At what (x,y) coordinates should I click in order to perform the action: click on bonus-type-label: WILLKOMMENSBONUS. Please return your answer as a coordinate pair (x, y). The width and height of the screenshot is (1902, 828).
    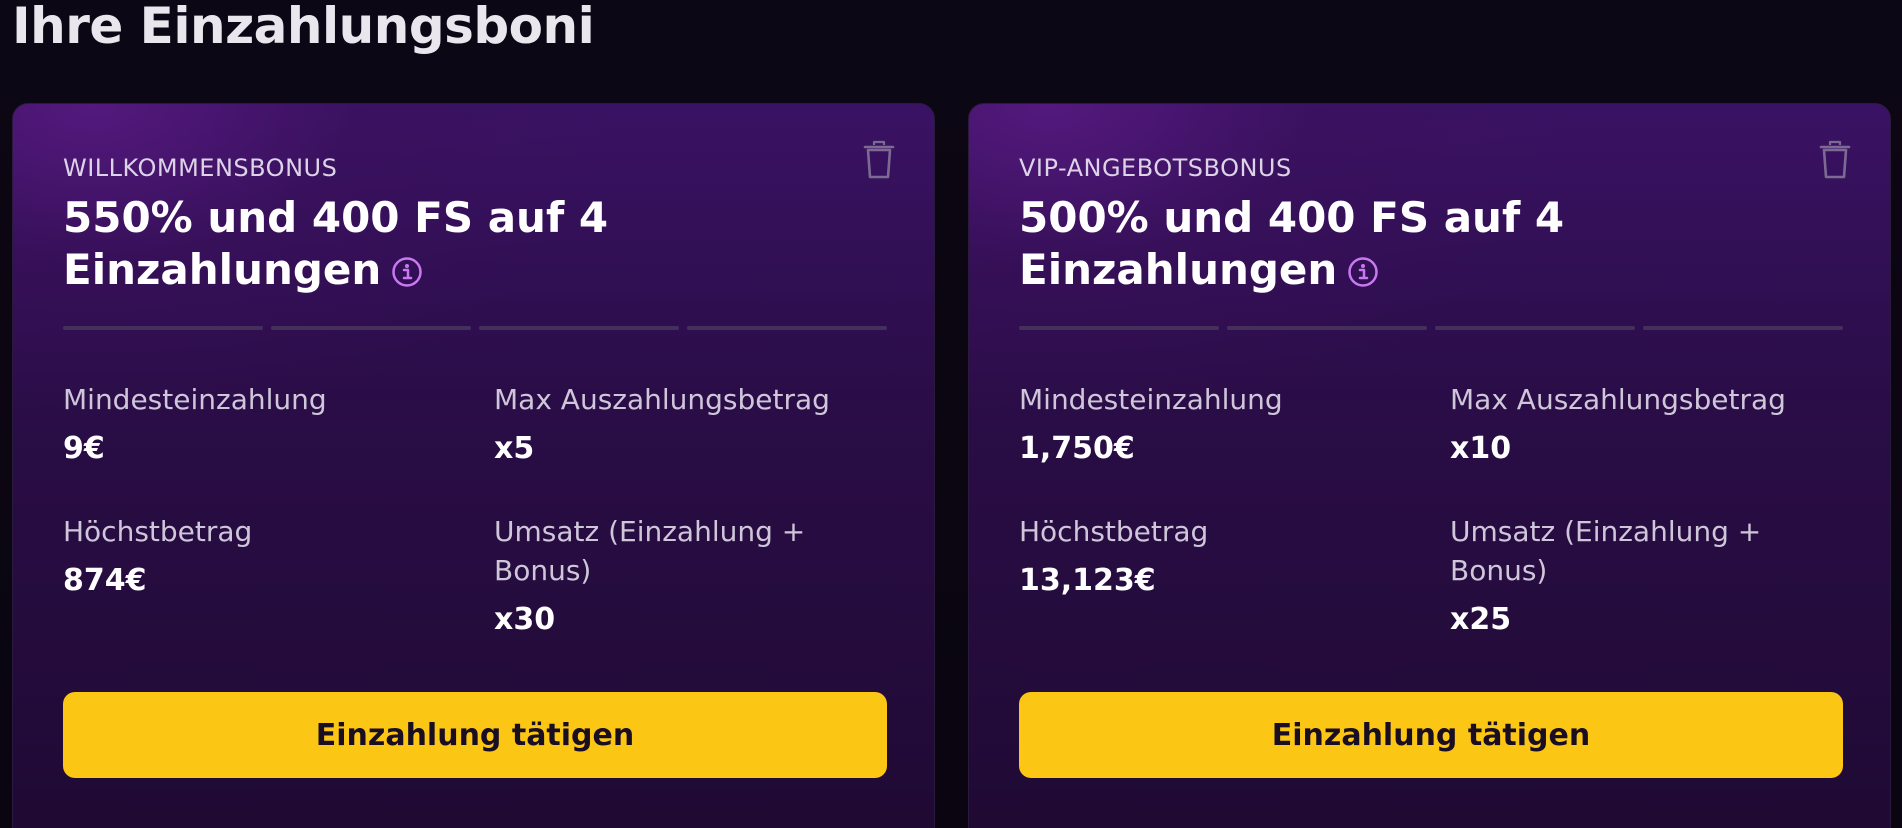
    Looking at the image, I should click on (200, 168).